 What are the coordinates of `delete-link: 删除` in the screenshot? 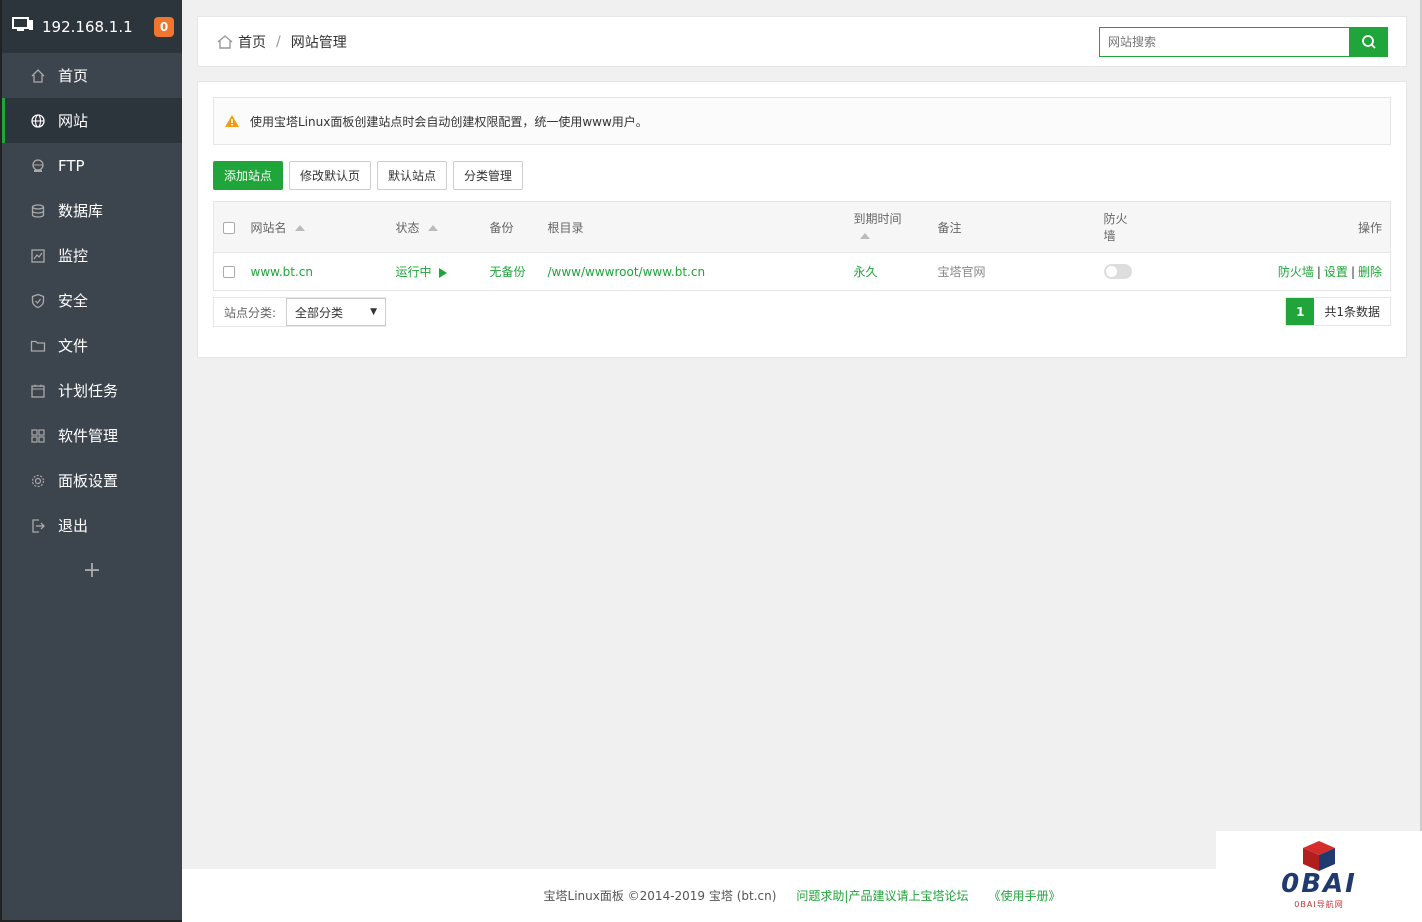 It's located at (1370, 272).